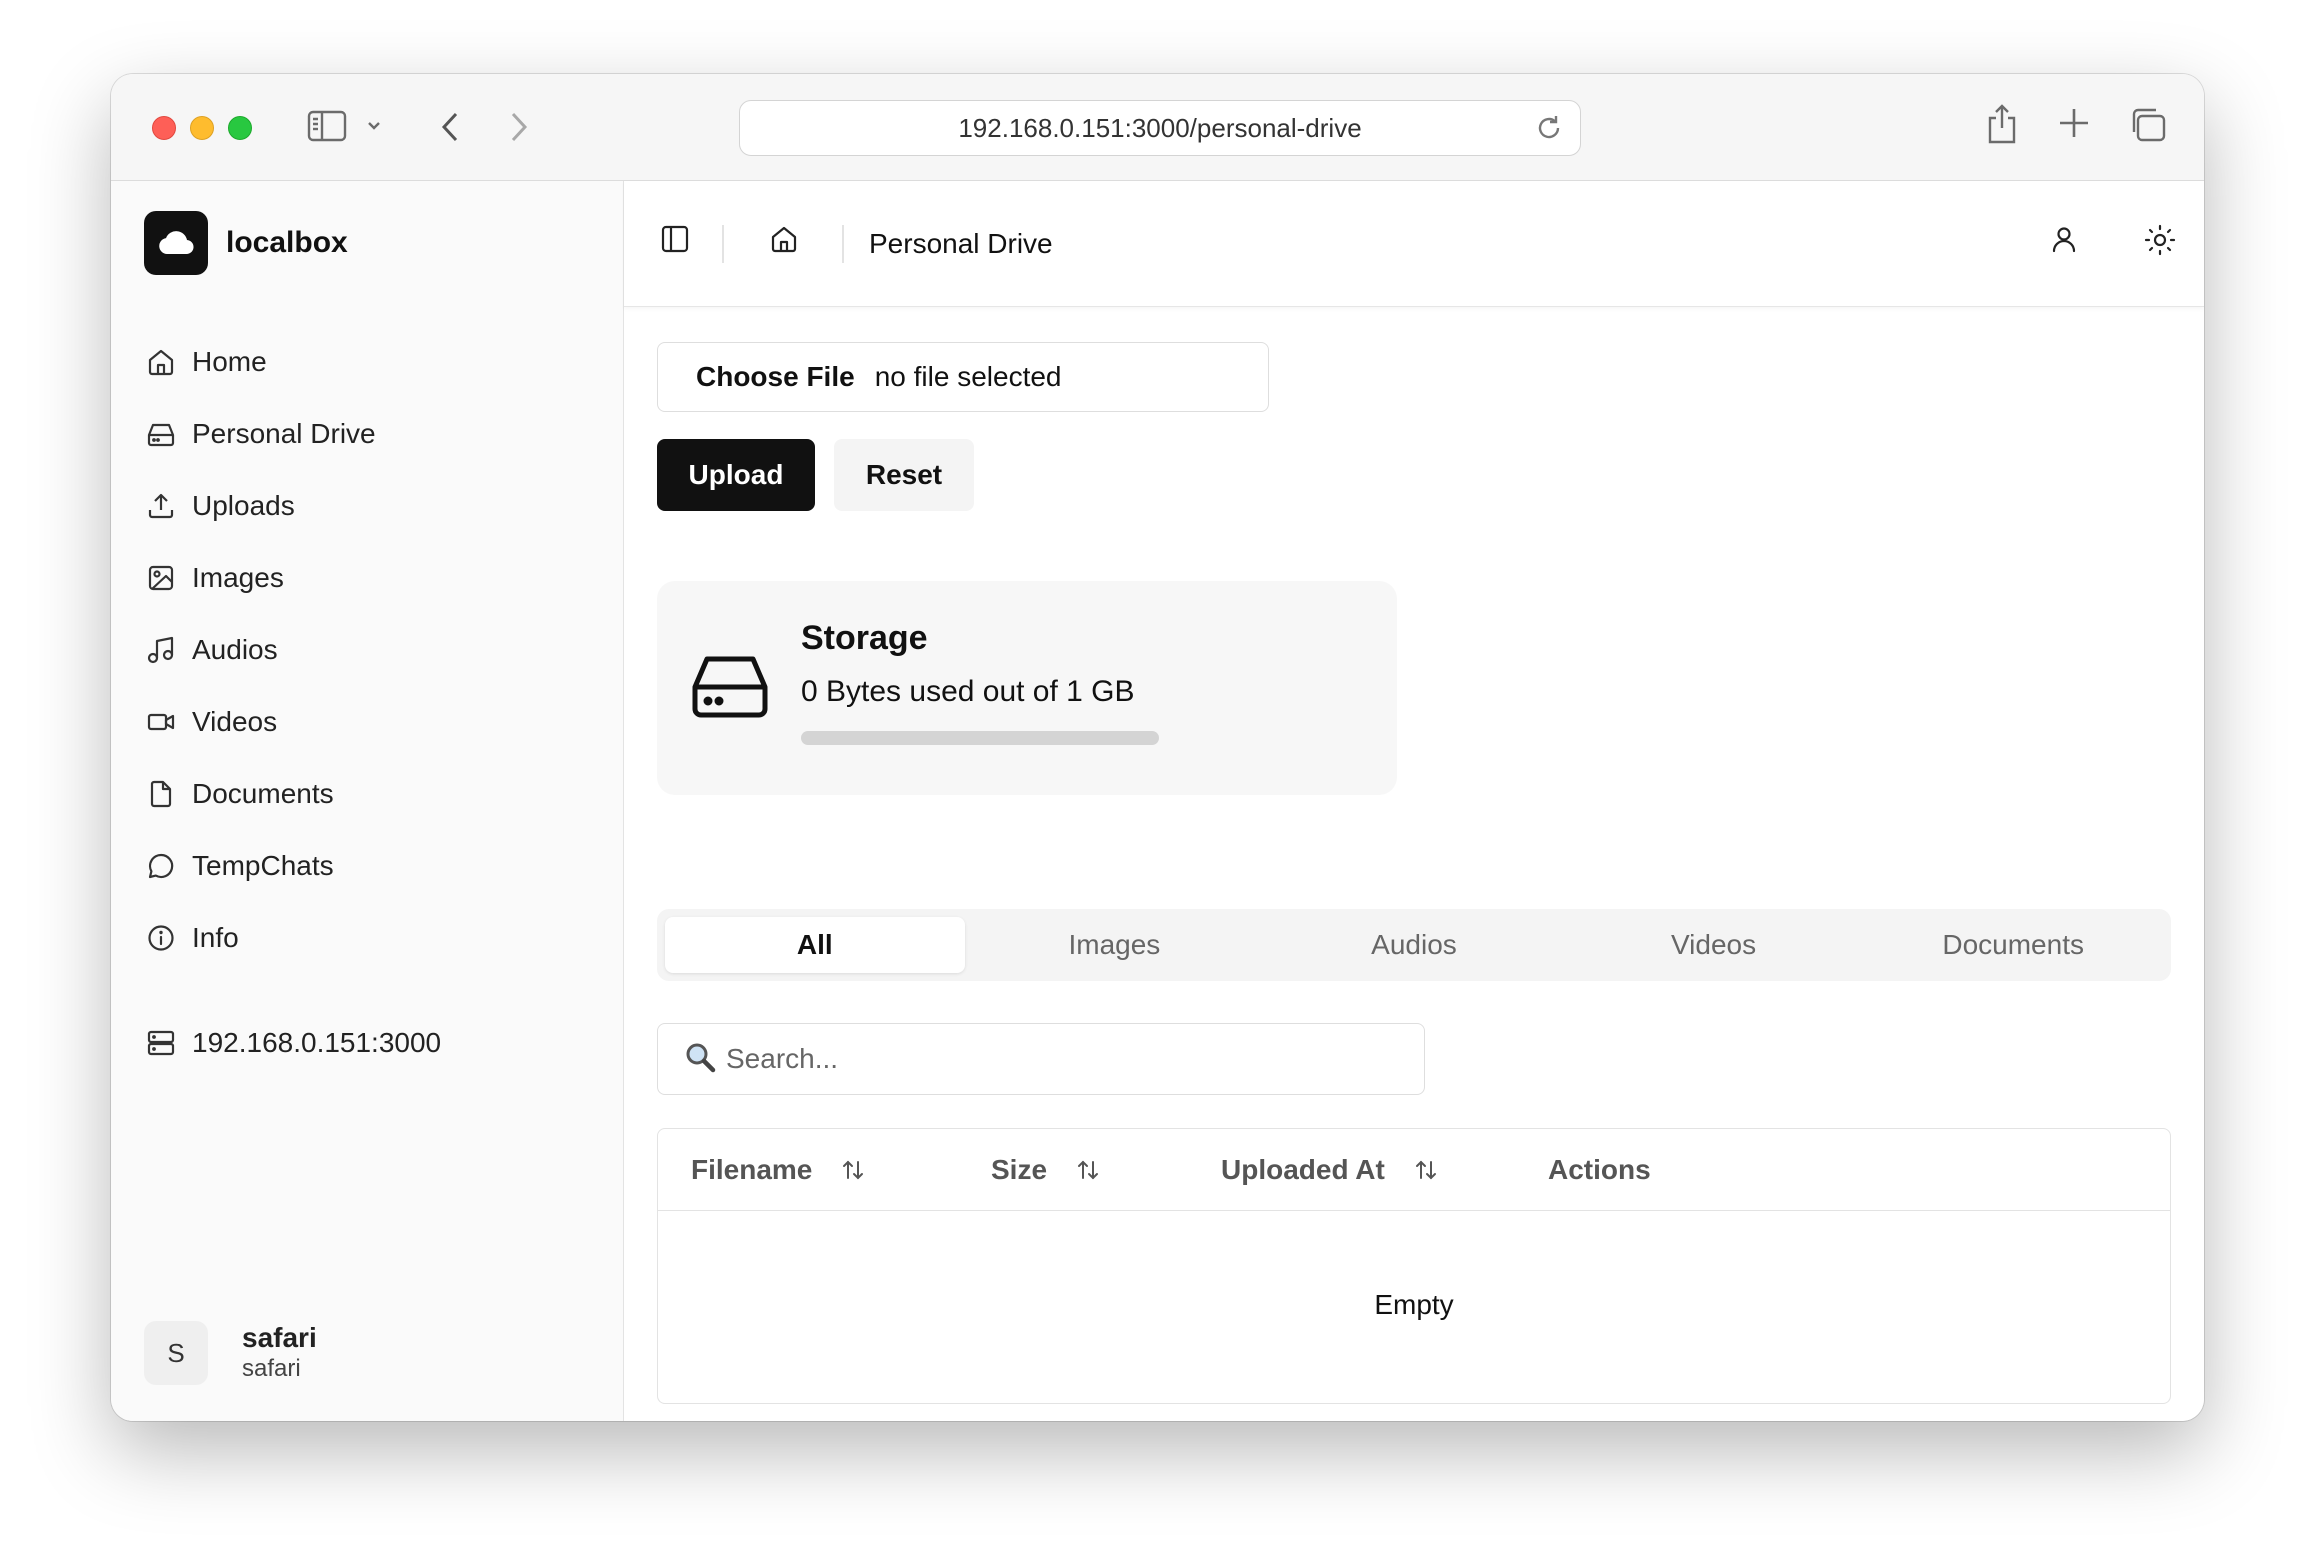  What do you see at coordinates (968, 691) in the screenshot?
I see `storage-usage: 0 Bytes used out of 1 GB` at bounding box center [968, 691].